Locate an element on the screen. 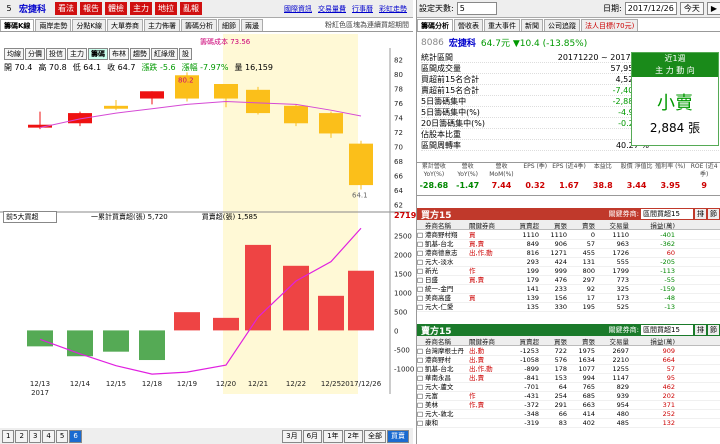  buy-filter-btn2: 節 is located at coordinates (713, 214).